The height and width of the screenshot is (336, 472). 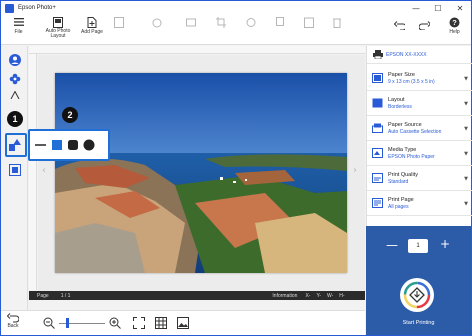 I want to click on add-page-button: Add Page, so click(x=92, y=25).